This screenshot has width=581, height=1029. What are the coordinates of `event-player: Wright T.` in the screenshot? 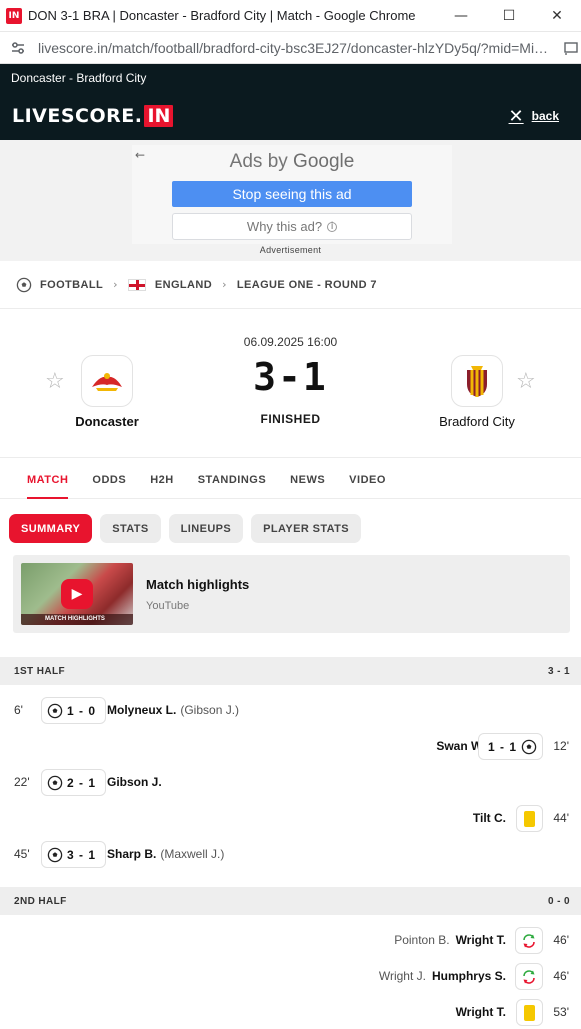 It's located at (481, 1012).